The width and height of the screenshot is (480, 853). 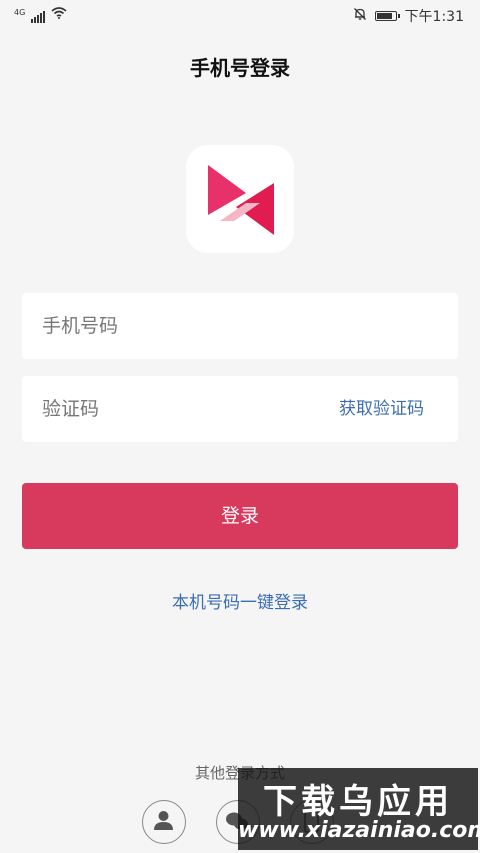 I want to click on status-right: 下午1:31, so click(x=408, y=16).